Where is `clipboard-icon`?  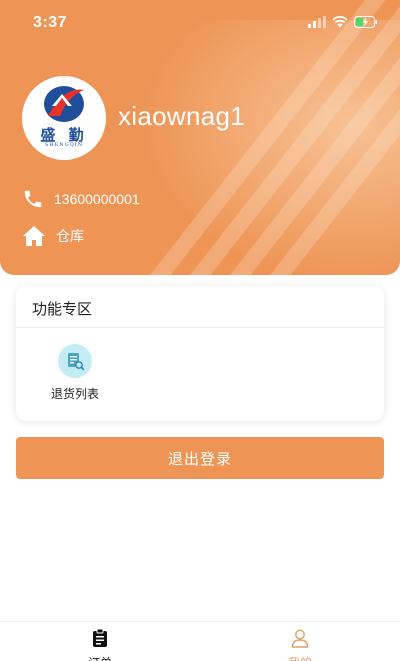
clipboard-icon is located at coordinates (100, 637).